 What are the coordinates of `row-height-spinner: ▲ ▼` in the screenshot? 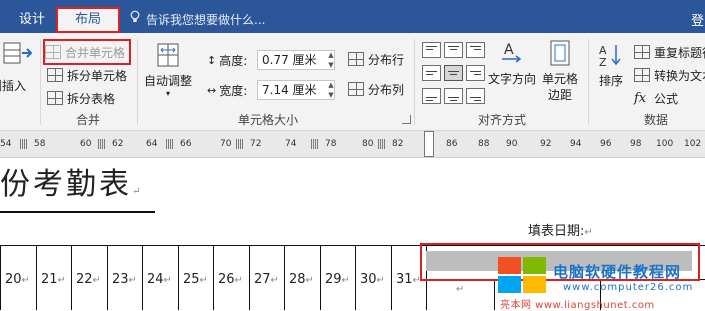 It's located at (331, 60).